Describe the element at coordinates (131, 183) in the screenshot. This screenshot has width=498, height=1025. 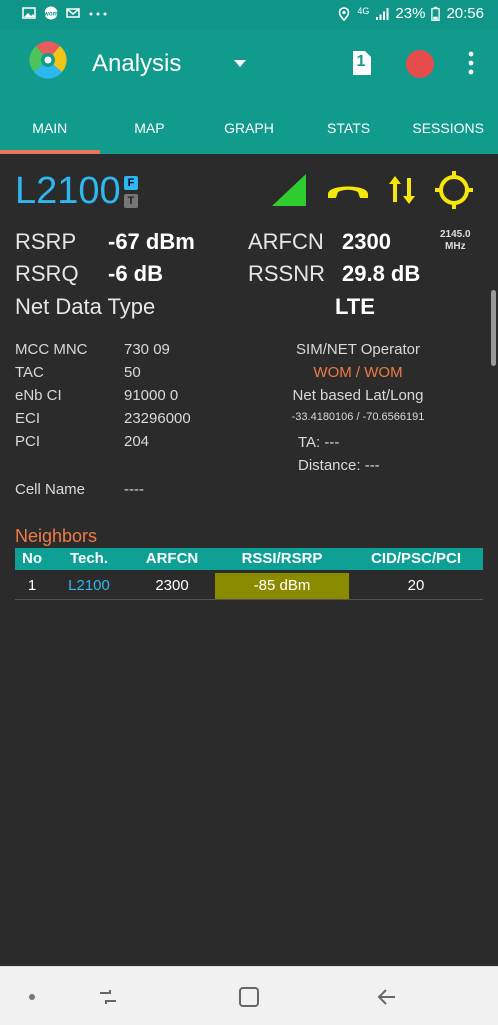
I see `badge-f: F` at that location.